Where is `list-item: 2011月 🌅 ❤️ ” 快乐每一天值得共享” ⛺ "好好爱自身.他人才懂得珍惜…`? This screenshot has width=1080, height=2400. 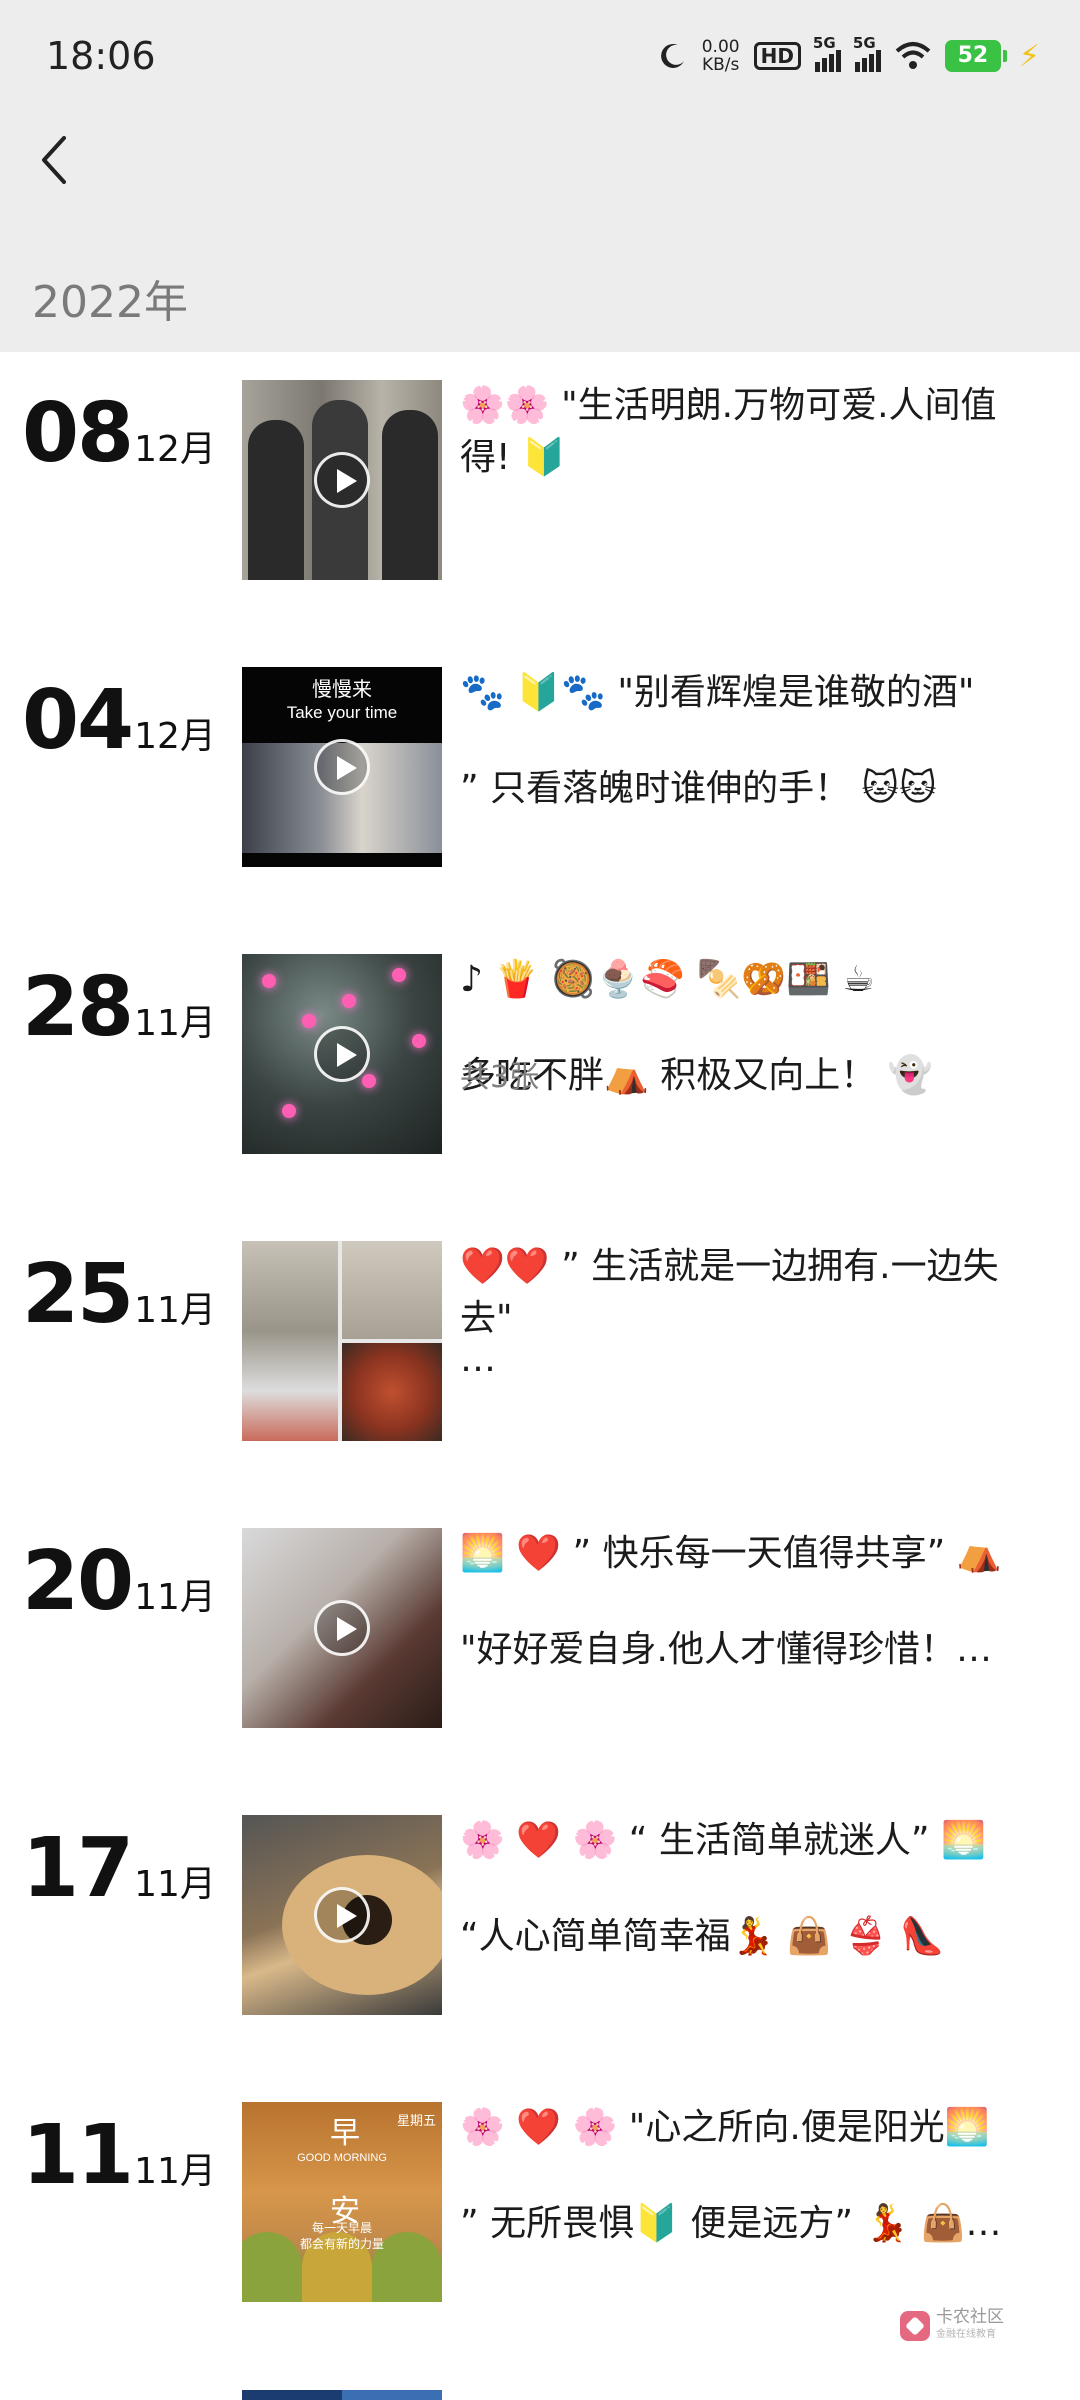 list-item: 2011月 🌅 ❤️ ” 快乐每一天值得共享” ⛺ "好好爱自身.他人才懂得珍惜… is located at coordinates (540, 1630).